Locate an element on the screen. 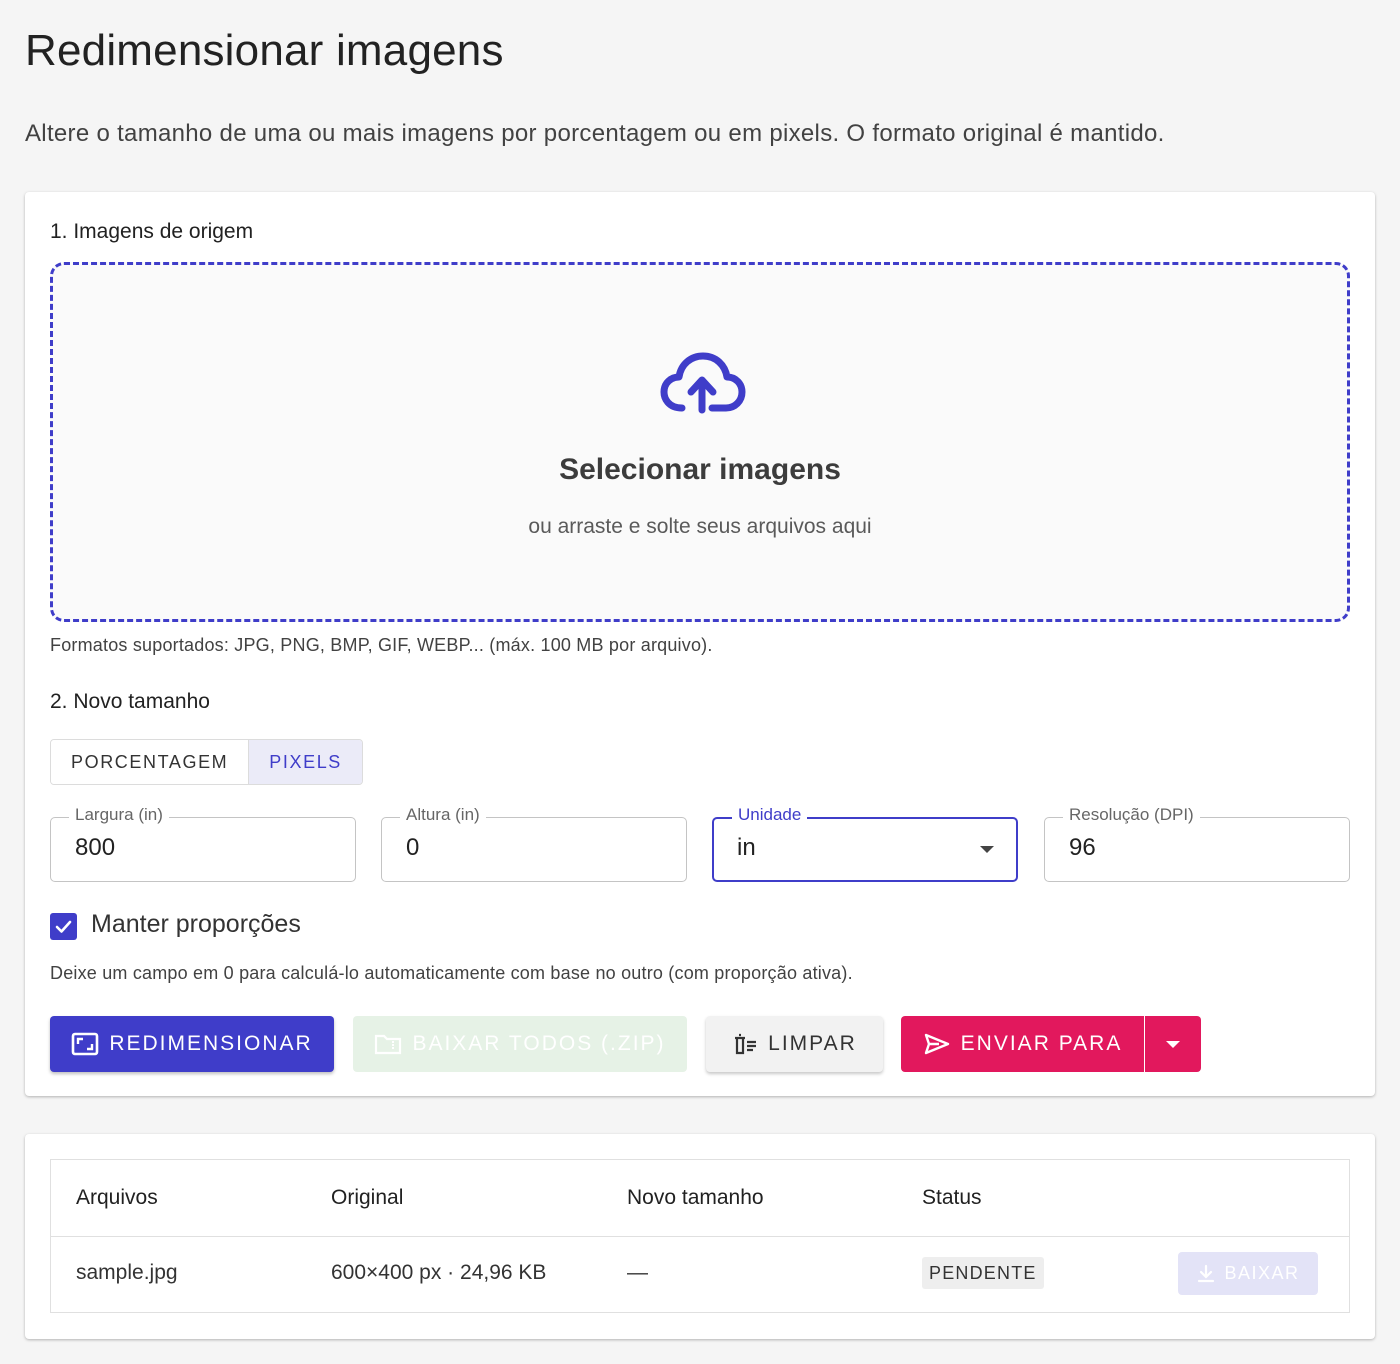 This screenshot has width=1400, height=1364. column-header-files: Arquivos is located at coordinates (117, 1197).